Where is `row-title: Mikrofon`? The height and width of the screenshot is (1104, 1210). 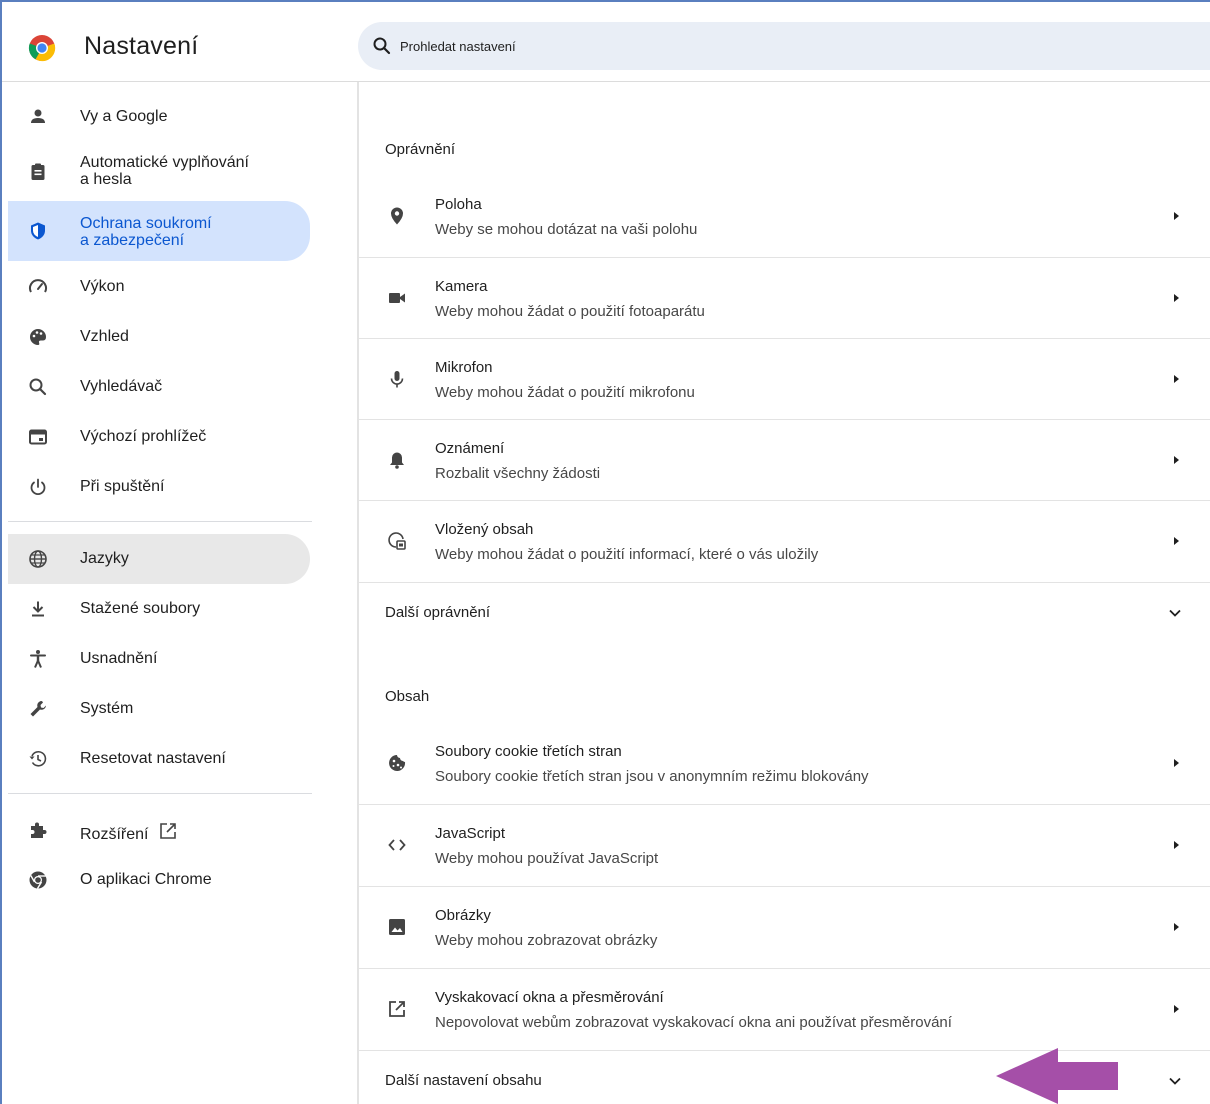
row-title: Mikrofon is located at coordinates (464, 367).